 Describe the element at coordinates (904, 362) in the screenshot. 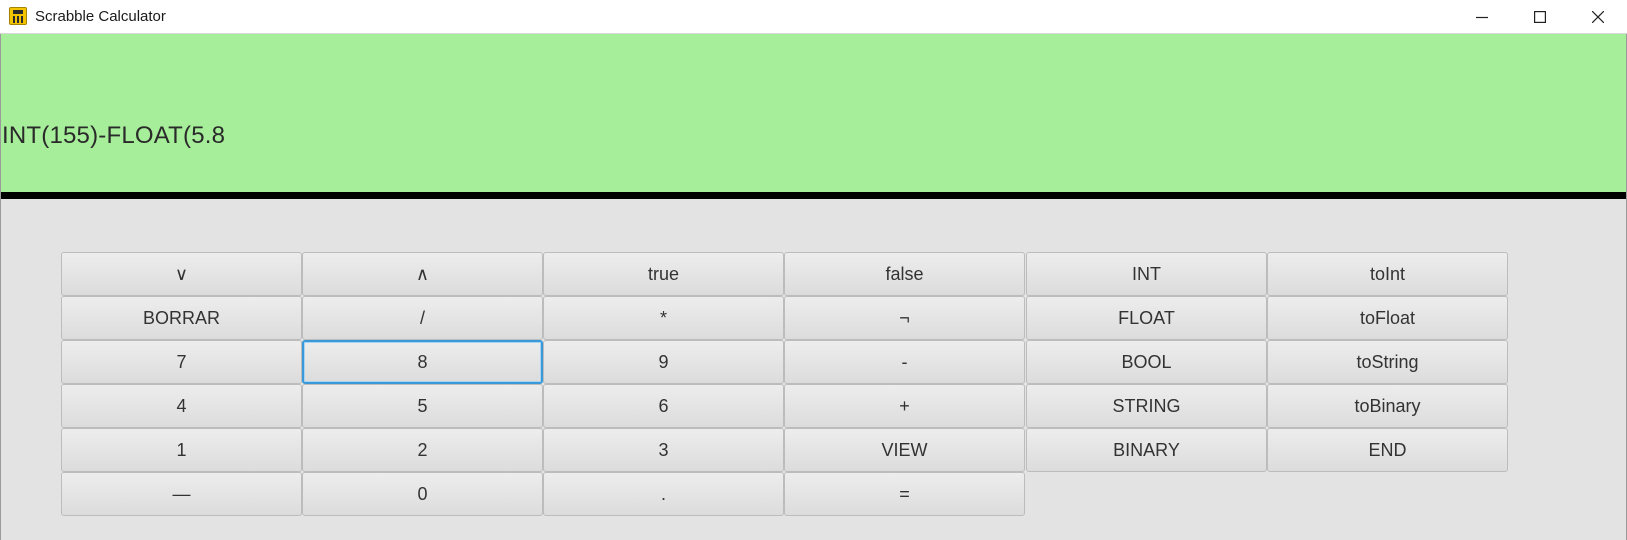

I see `key-sym-2-3: -` at that location.